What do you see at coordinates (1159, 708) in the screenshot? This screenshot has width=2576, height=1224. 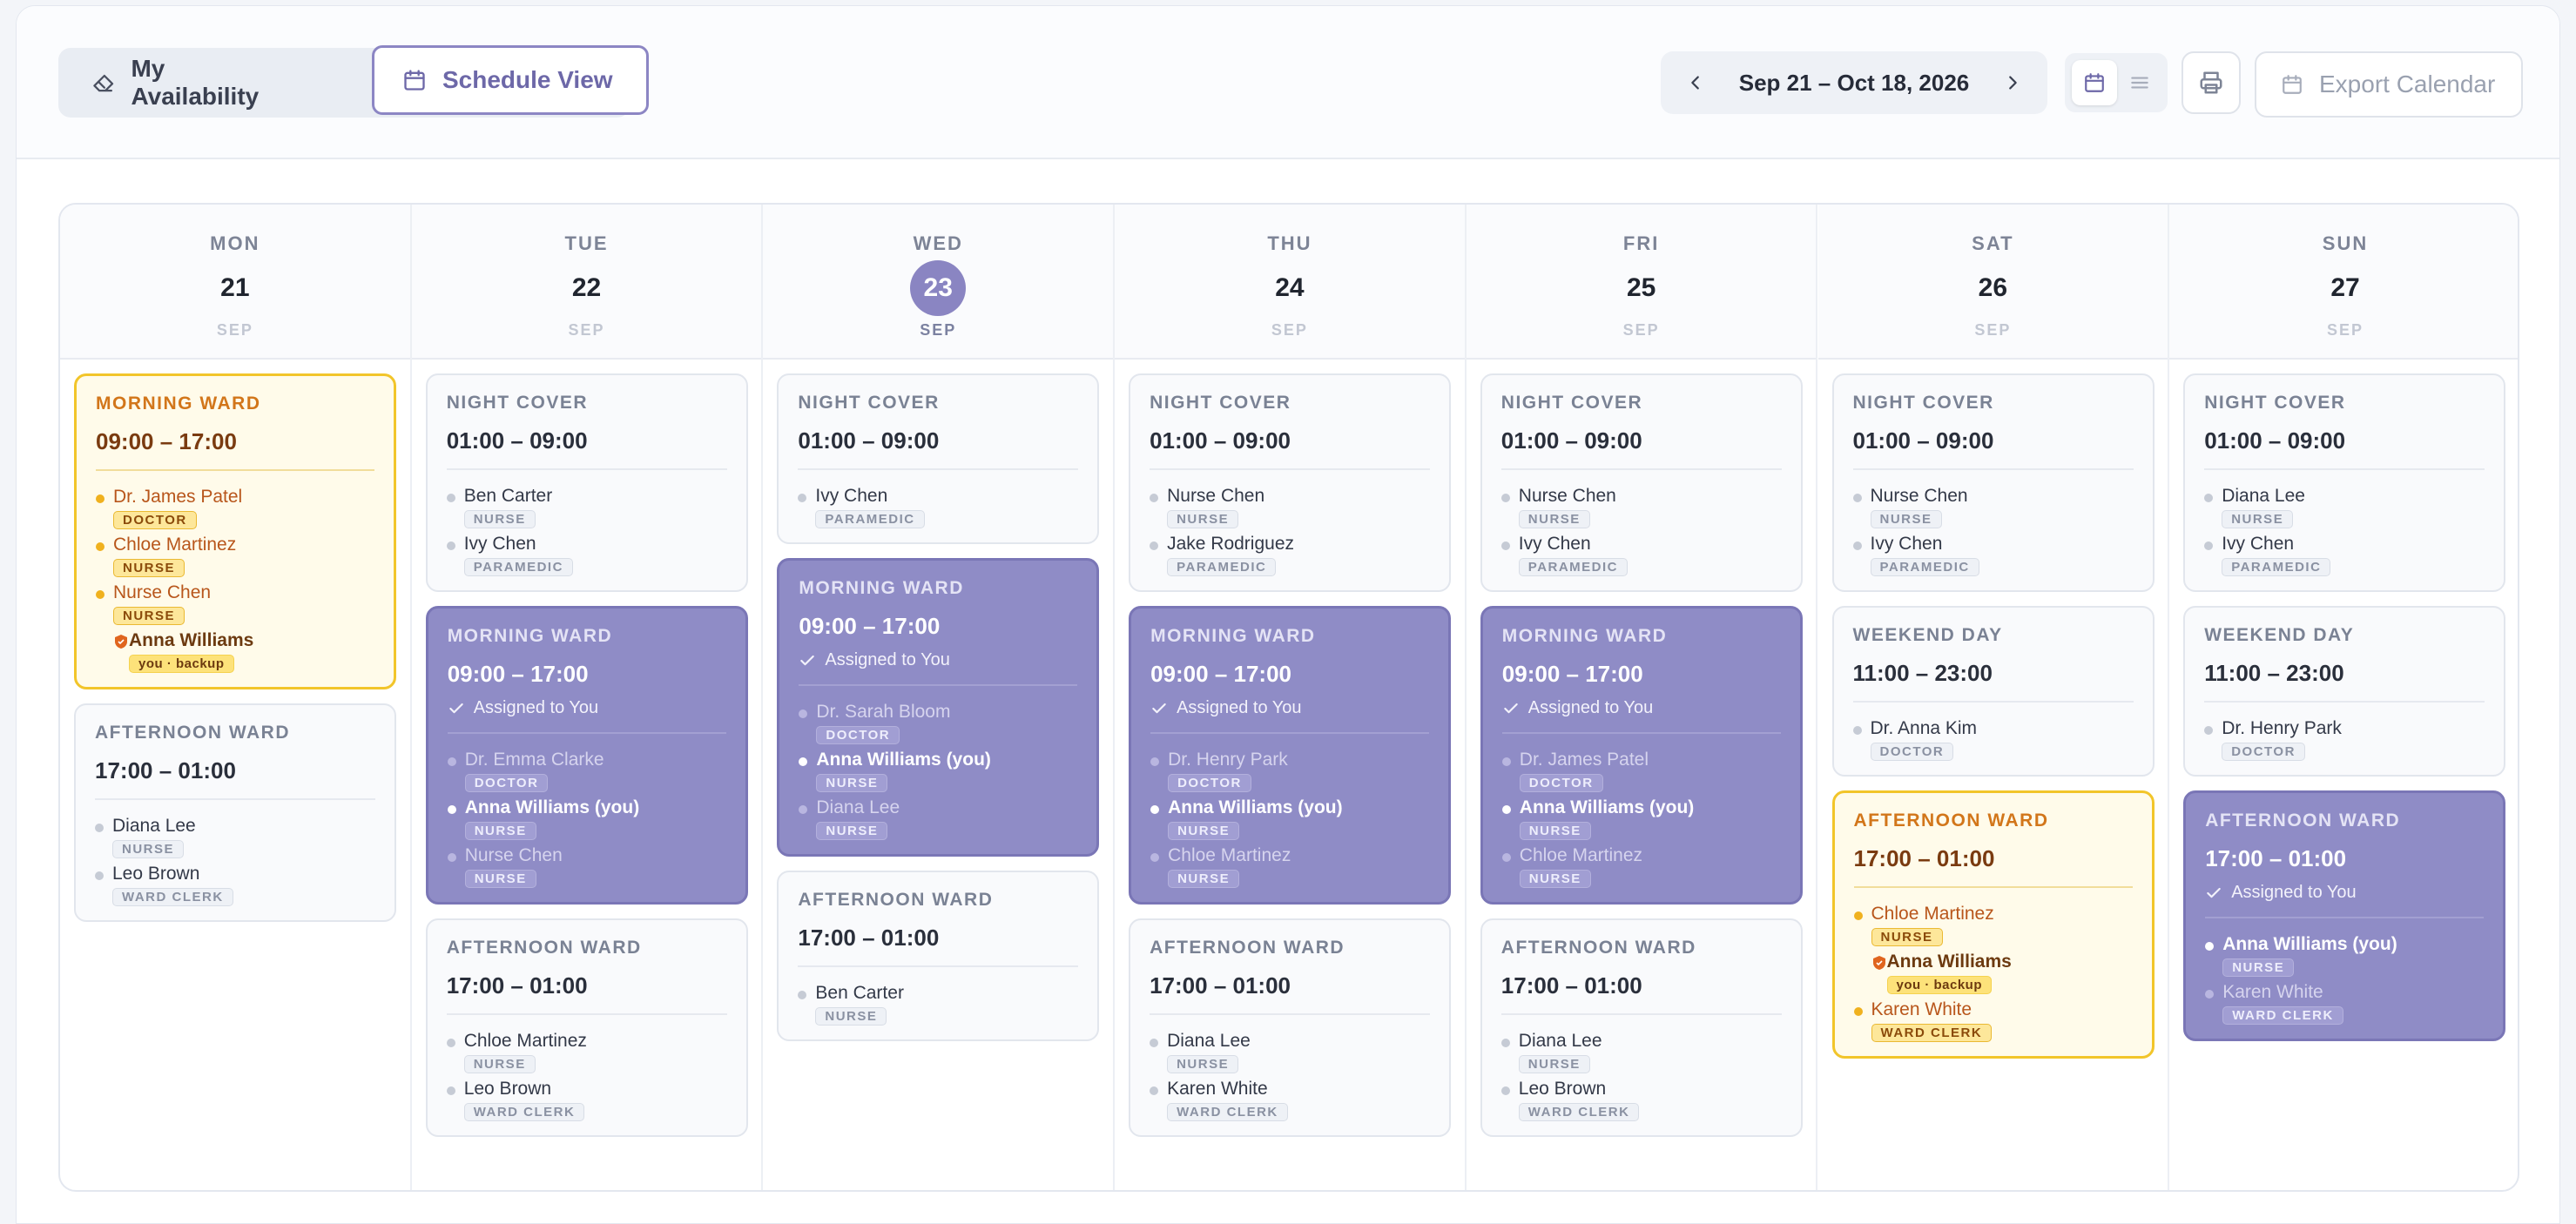 I see `check-icon` at bounding box center [1159, 708].